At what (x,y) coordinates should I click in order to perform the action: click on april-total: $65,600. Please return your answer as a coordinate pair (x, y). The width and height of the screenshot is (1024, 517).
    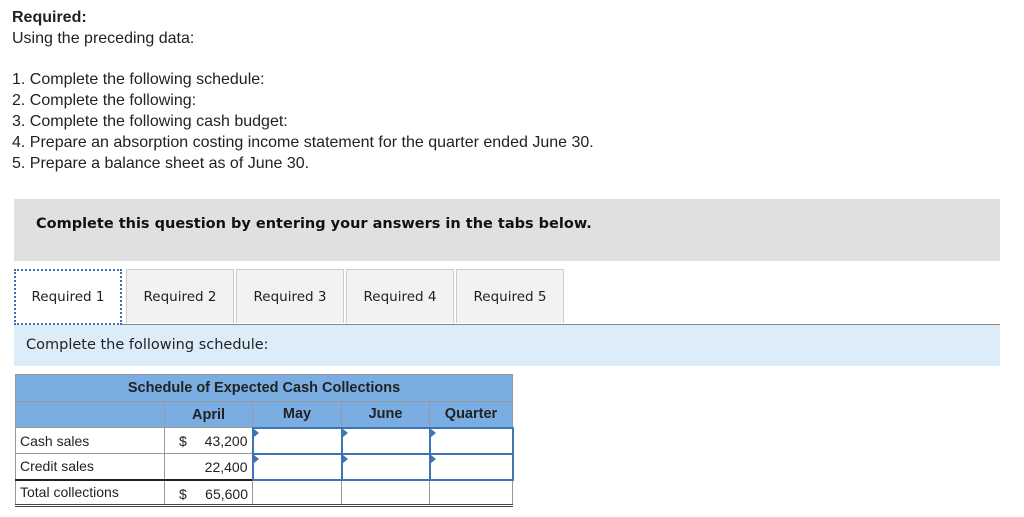
    Looking at the image, I should click on (208, 492).